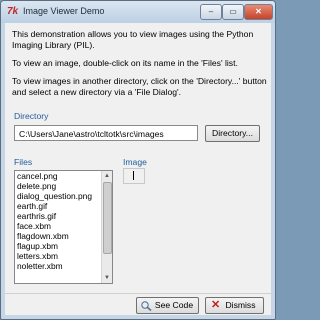 The height and width of the screenshot is (320, 320). Describe the element at coordinates (240, 305) in the screenshot. I see `dismiss-label: Dismiss` at that location.